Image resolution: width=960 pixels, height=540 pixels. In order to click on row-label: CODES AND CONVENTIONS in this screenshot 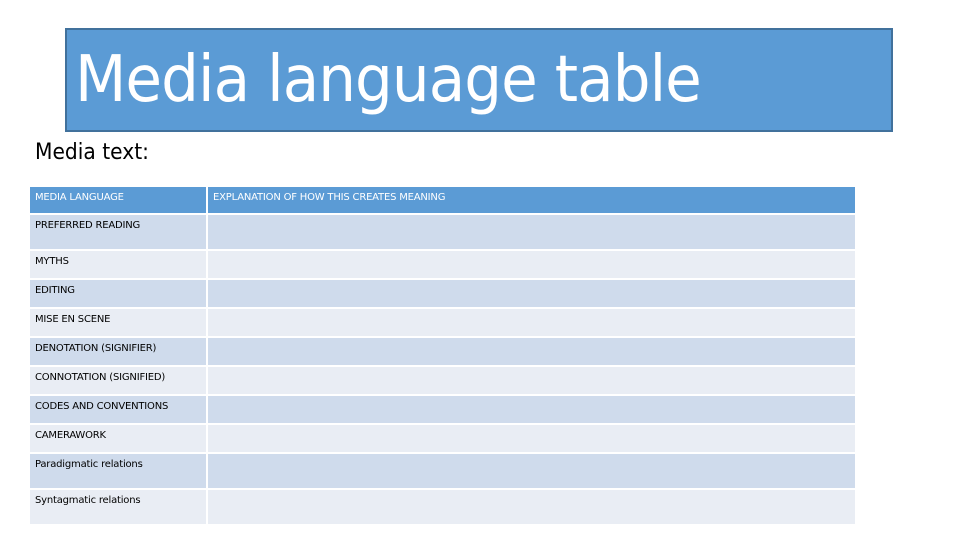, I will do `click(118, 409)`.